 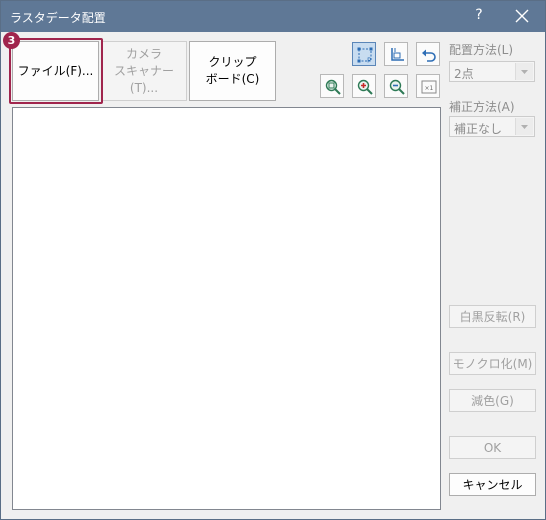 I want to click on two-point-place-button: P, so click(x=364, y=54).